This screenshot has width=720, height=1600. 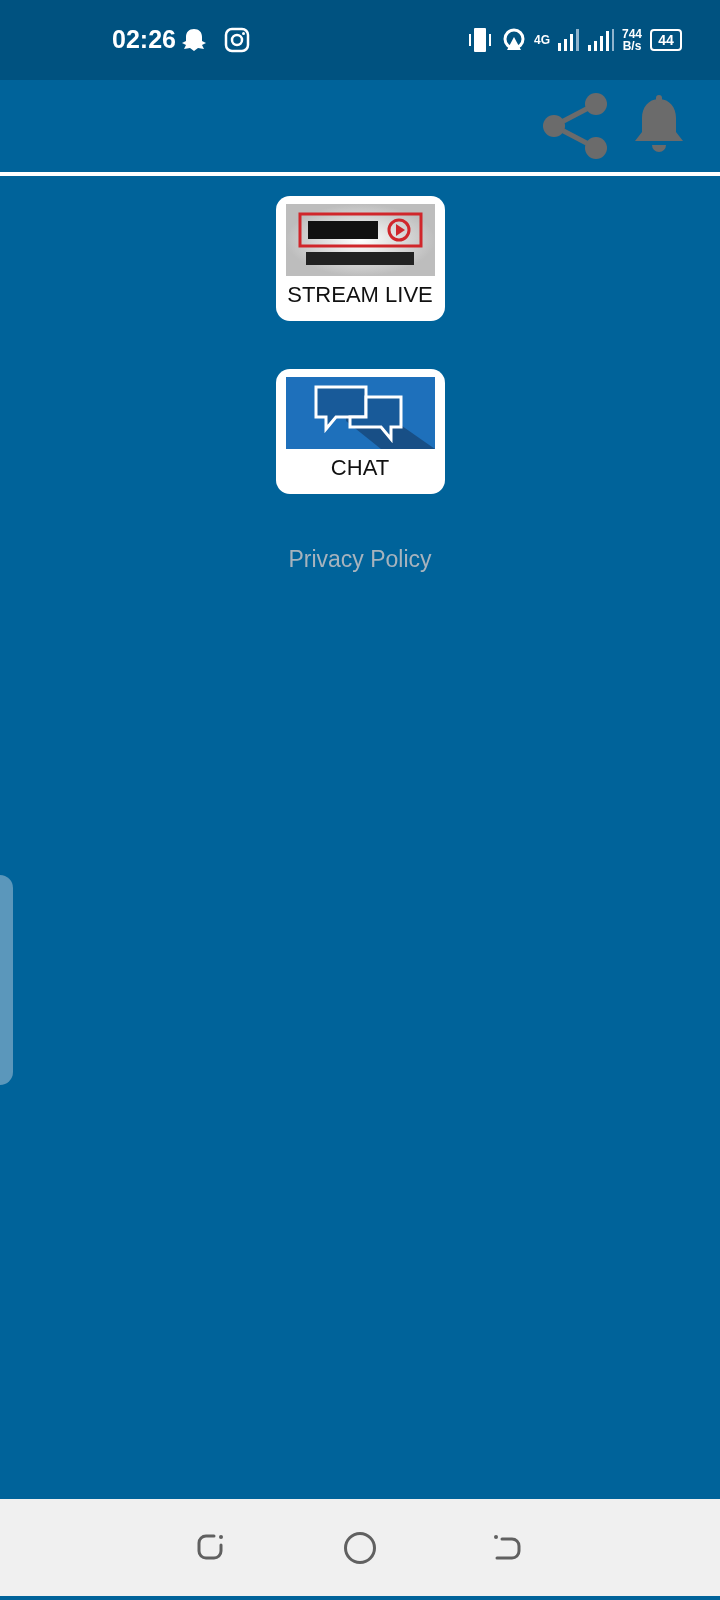 I want to click on chat-tile: CHAT, so click(x=360, y=431).